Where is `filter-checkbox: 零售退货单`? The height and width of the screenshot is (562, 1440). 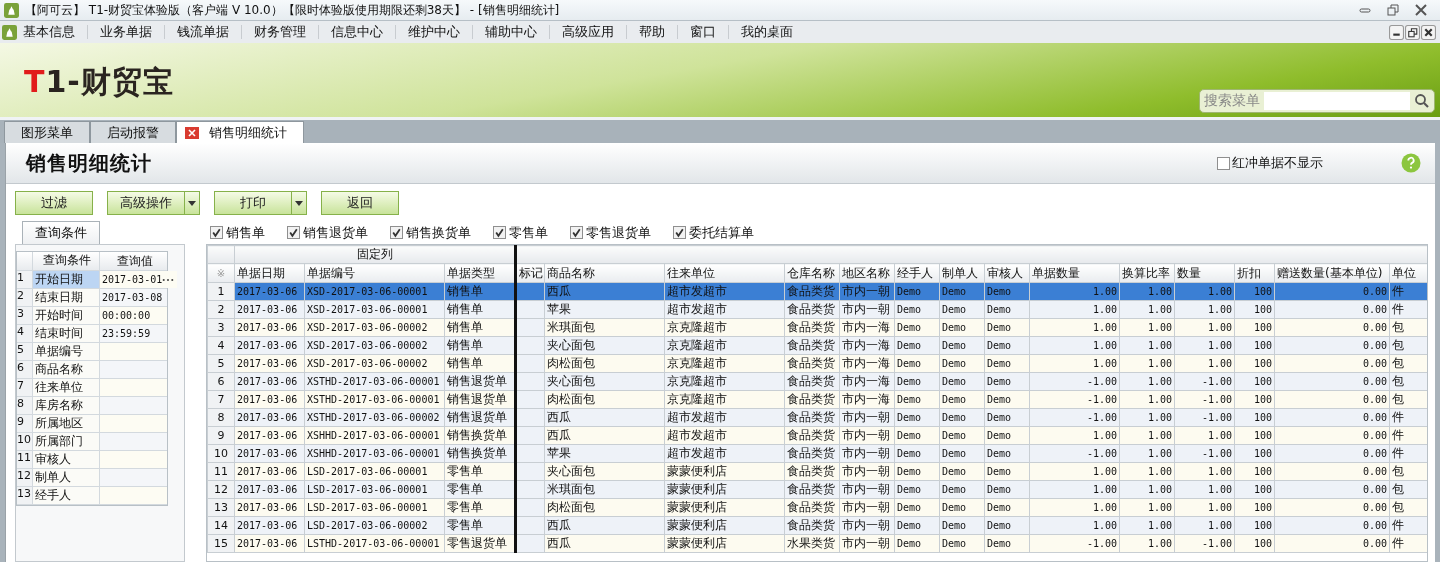
filter-checkbox: 零售退货单 is located at coordinates (610, 232).